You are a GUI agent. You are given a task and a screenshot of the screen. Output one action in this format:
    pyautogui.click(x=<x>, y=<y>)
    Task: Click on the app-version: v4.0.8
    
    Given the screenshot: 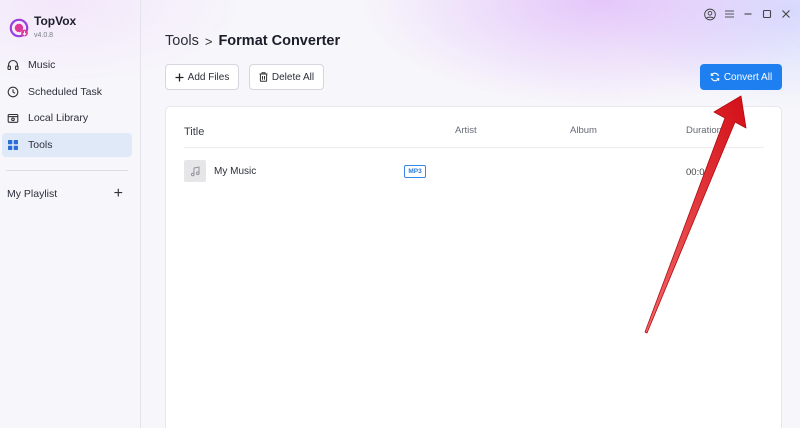 What is the action you would take?
    pyautogui.click(x=44, y=35)
    